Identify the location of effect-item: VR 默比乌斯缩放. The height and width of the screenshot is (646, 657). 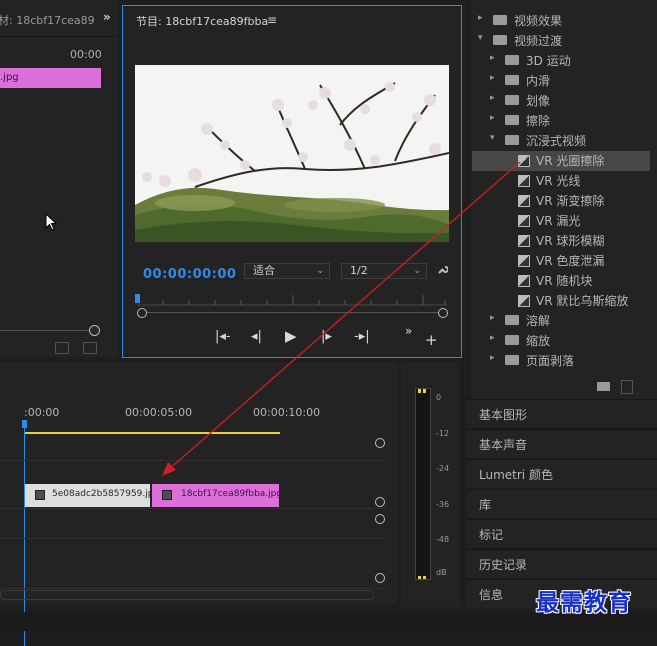
(561, 301).